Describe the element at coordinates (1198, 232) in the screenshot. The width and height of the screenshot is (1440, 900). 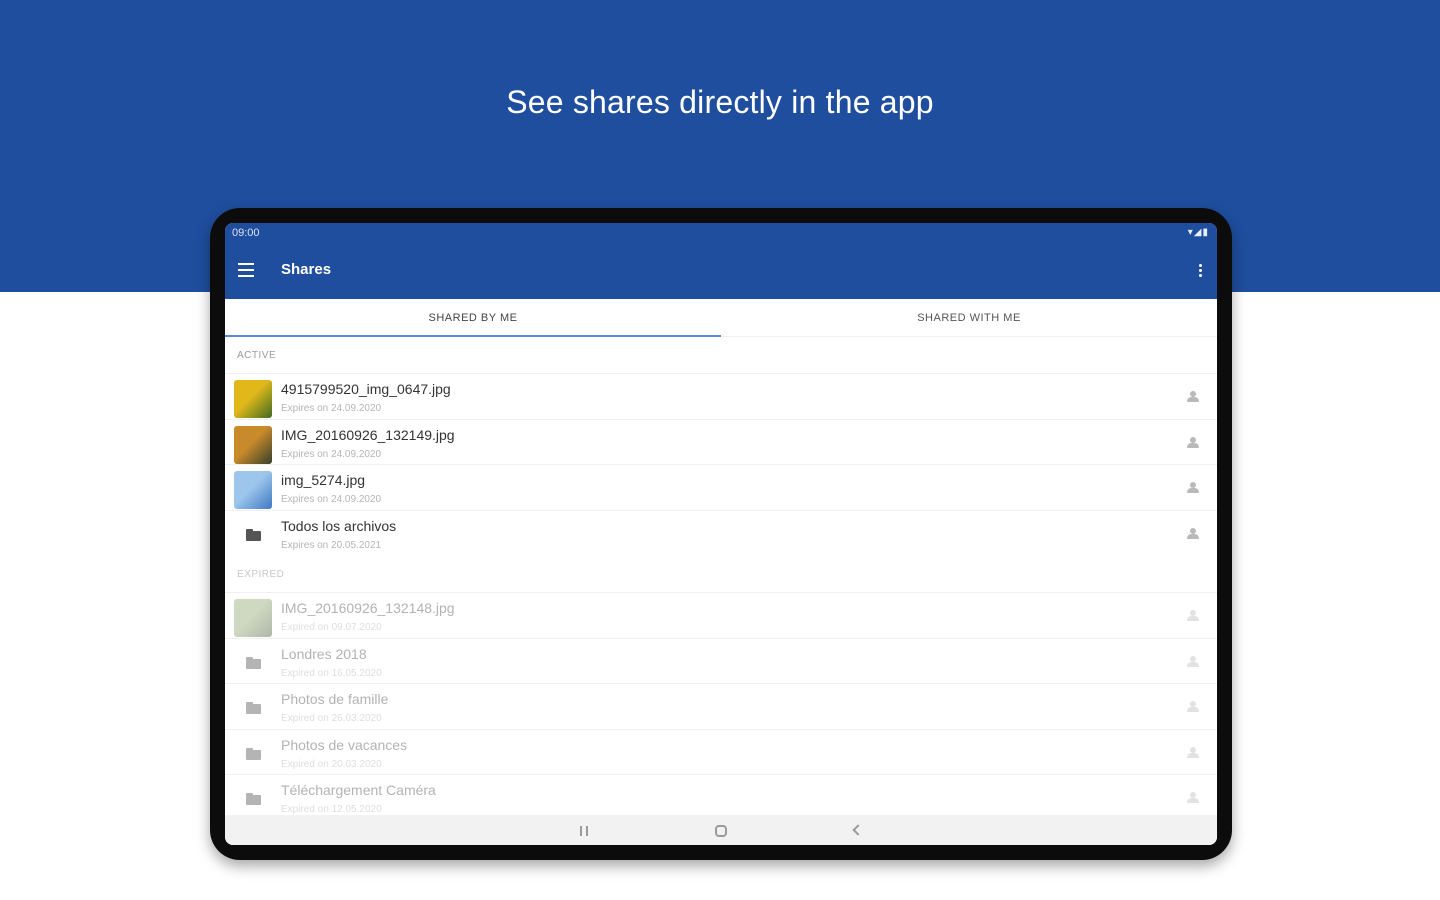
I see `status-icons: ▾◢▮` at that location.